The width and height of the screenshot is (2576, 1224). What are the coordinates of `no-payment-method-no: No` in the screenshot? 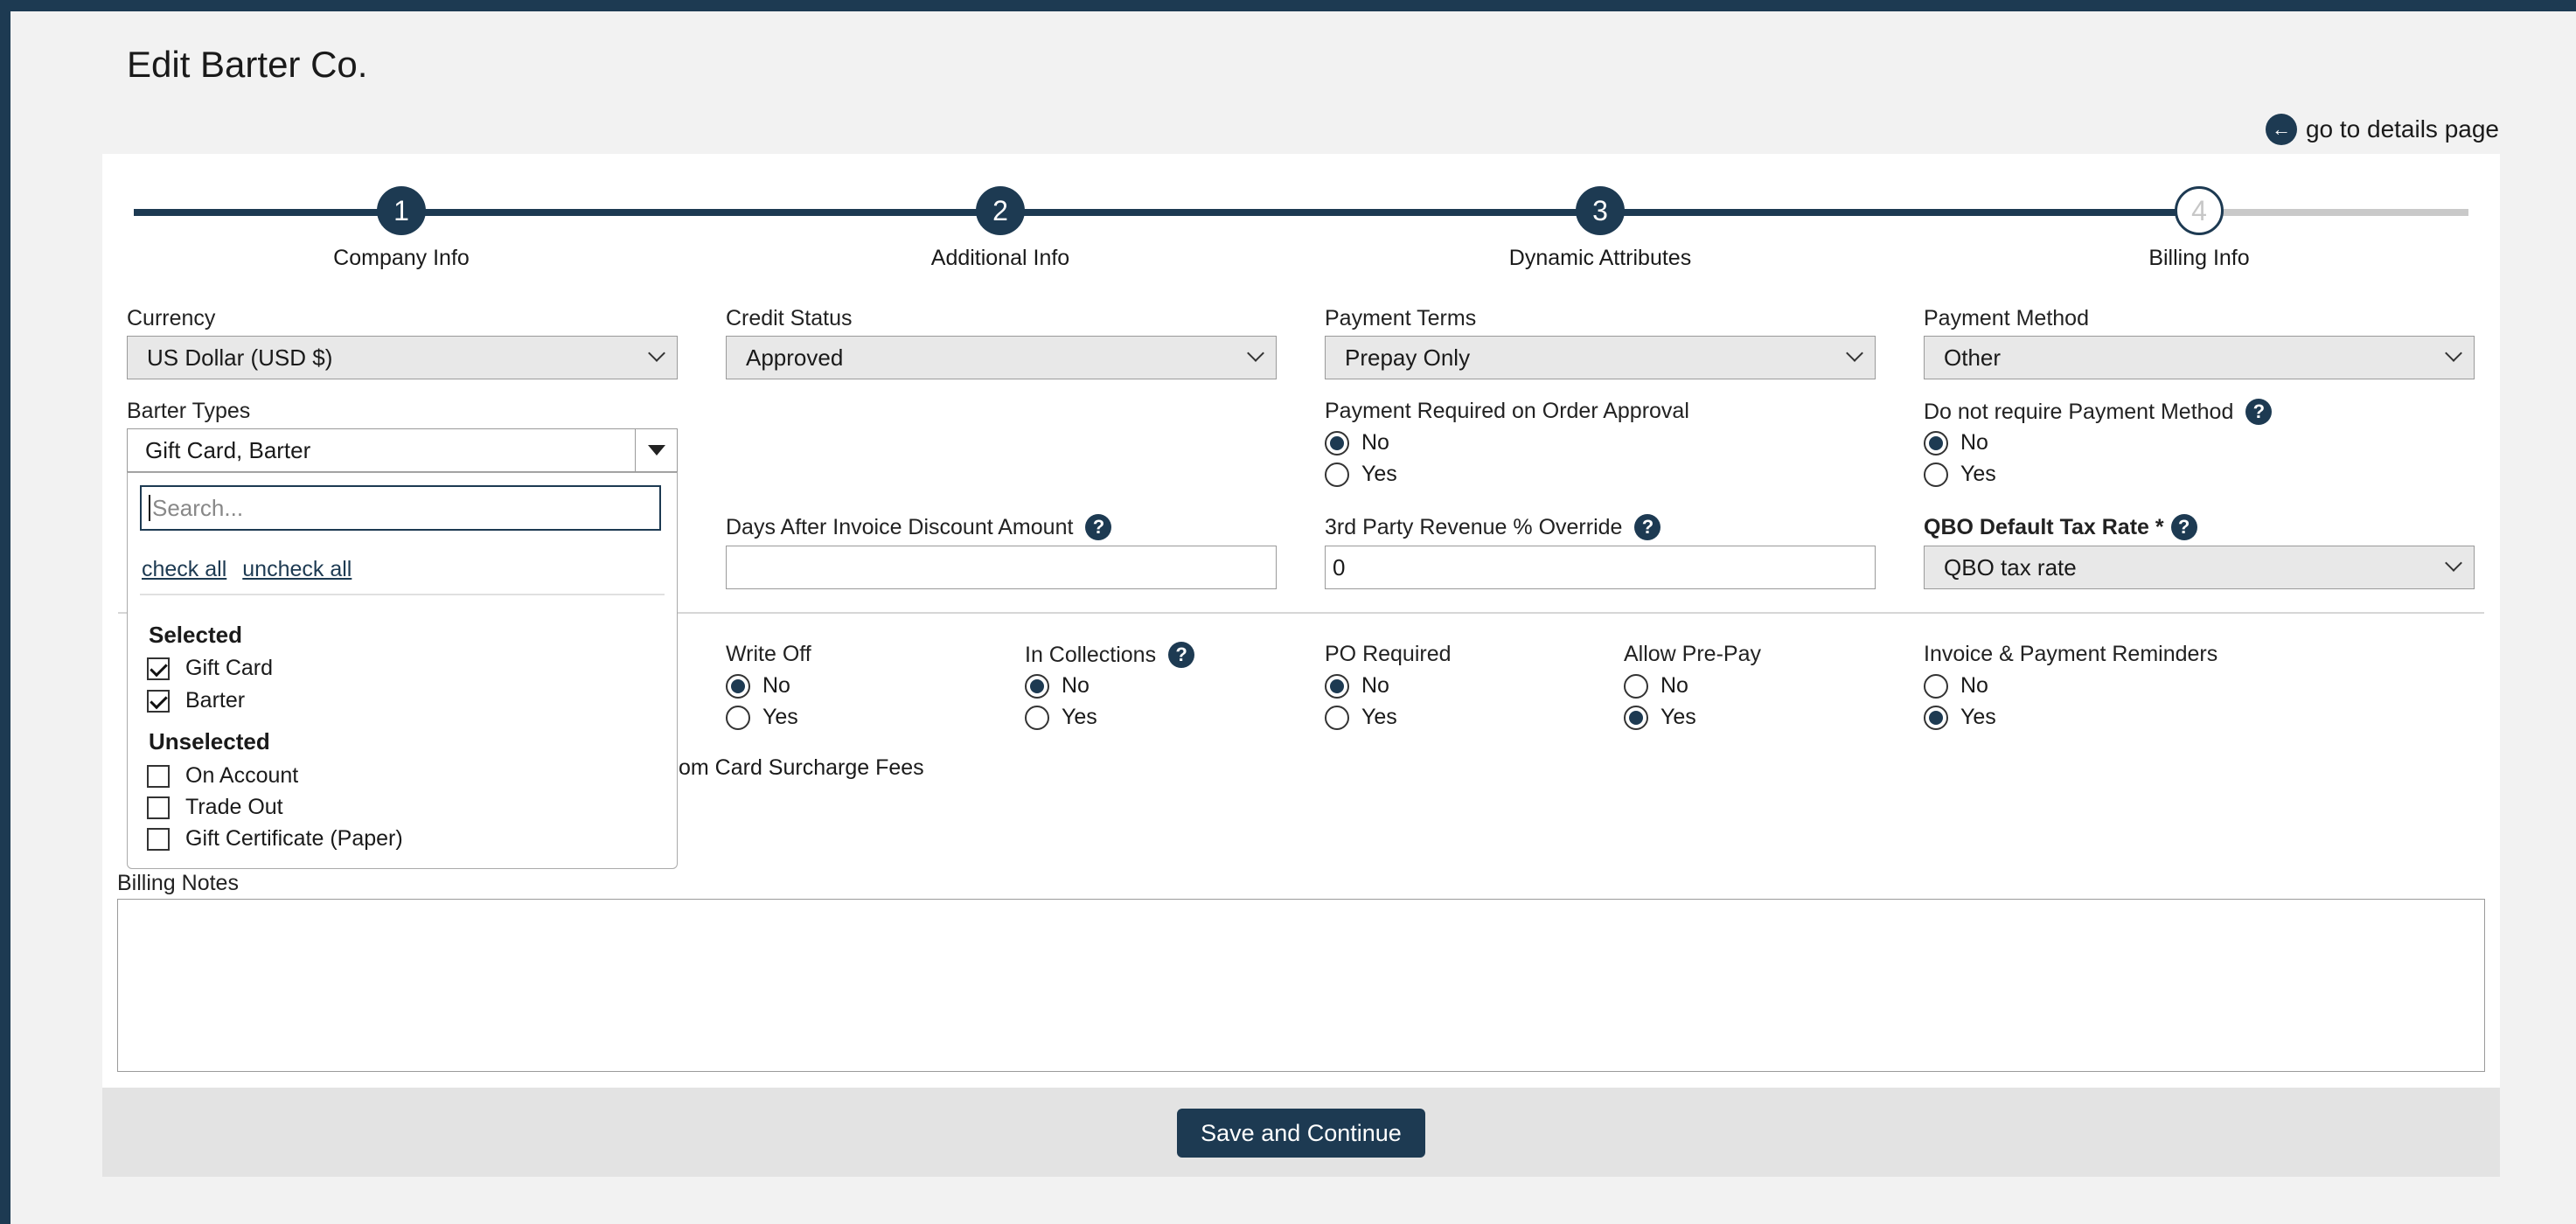 It's located at (1956, 443).